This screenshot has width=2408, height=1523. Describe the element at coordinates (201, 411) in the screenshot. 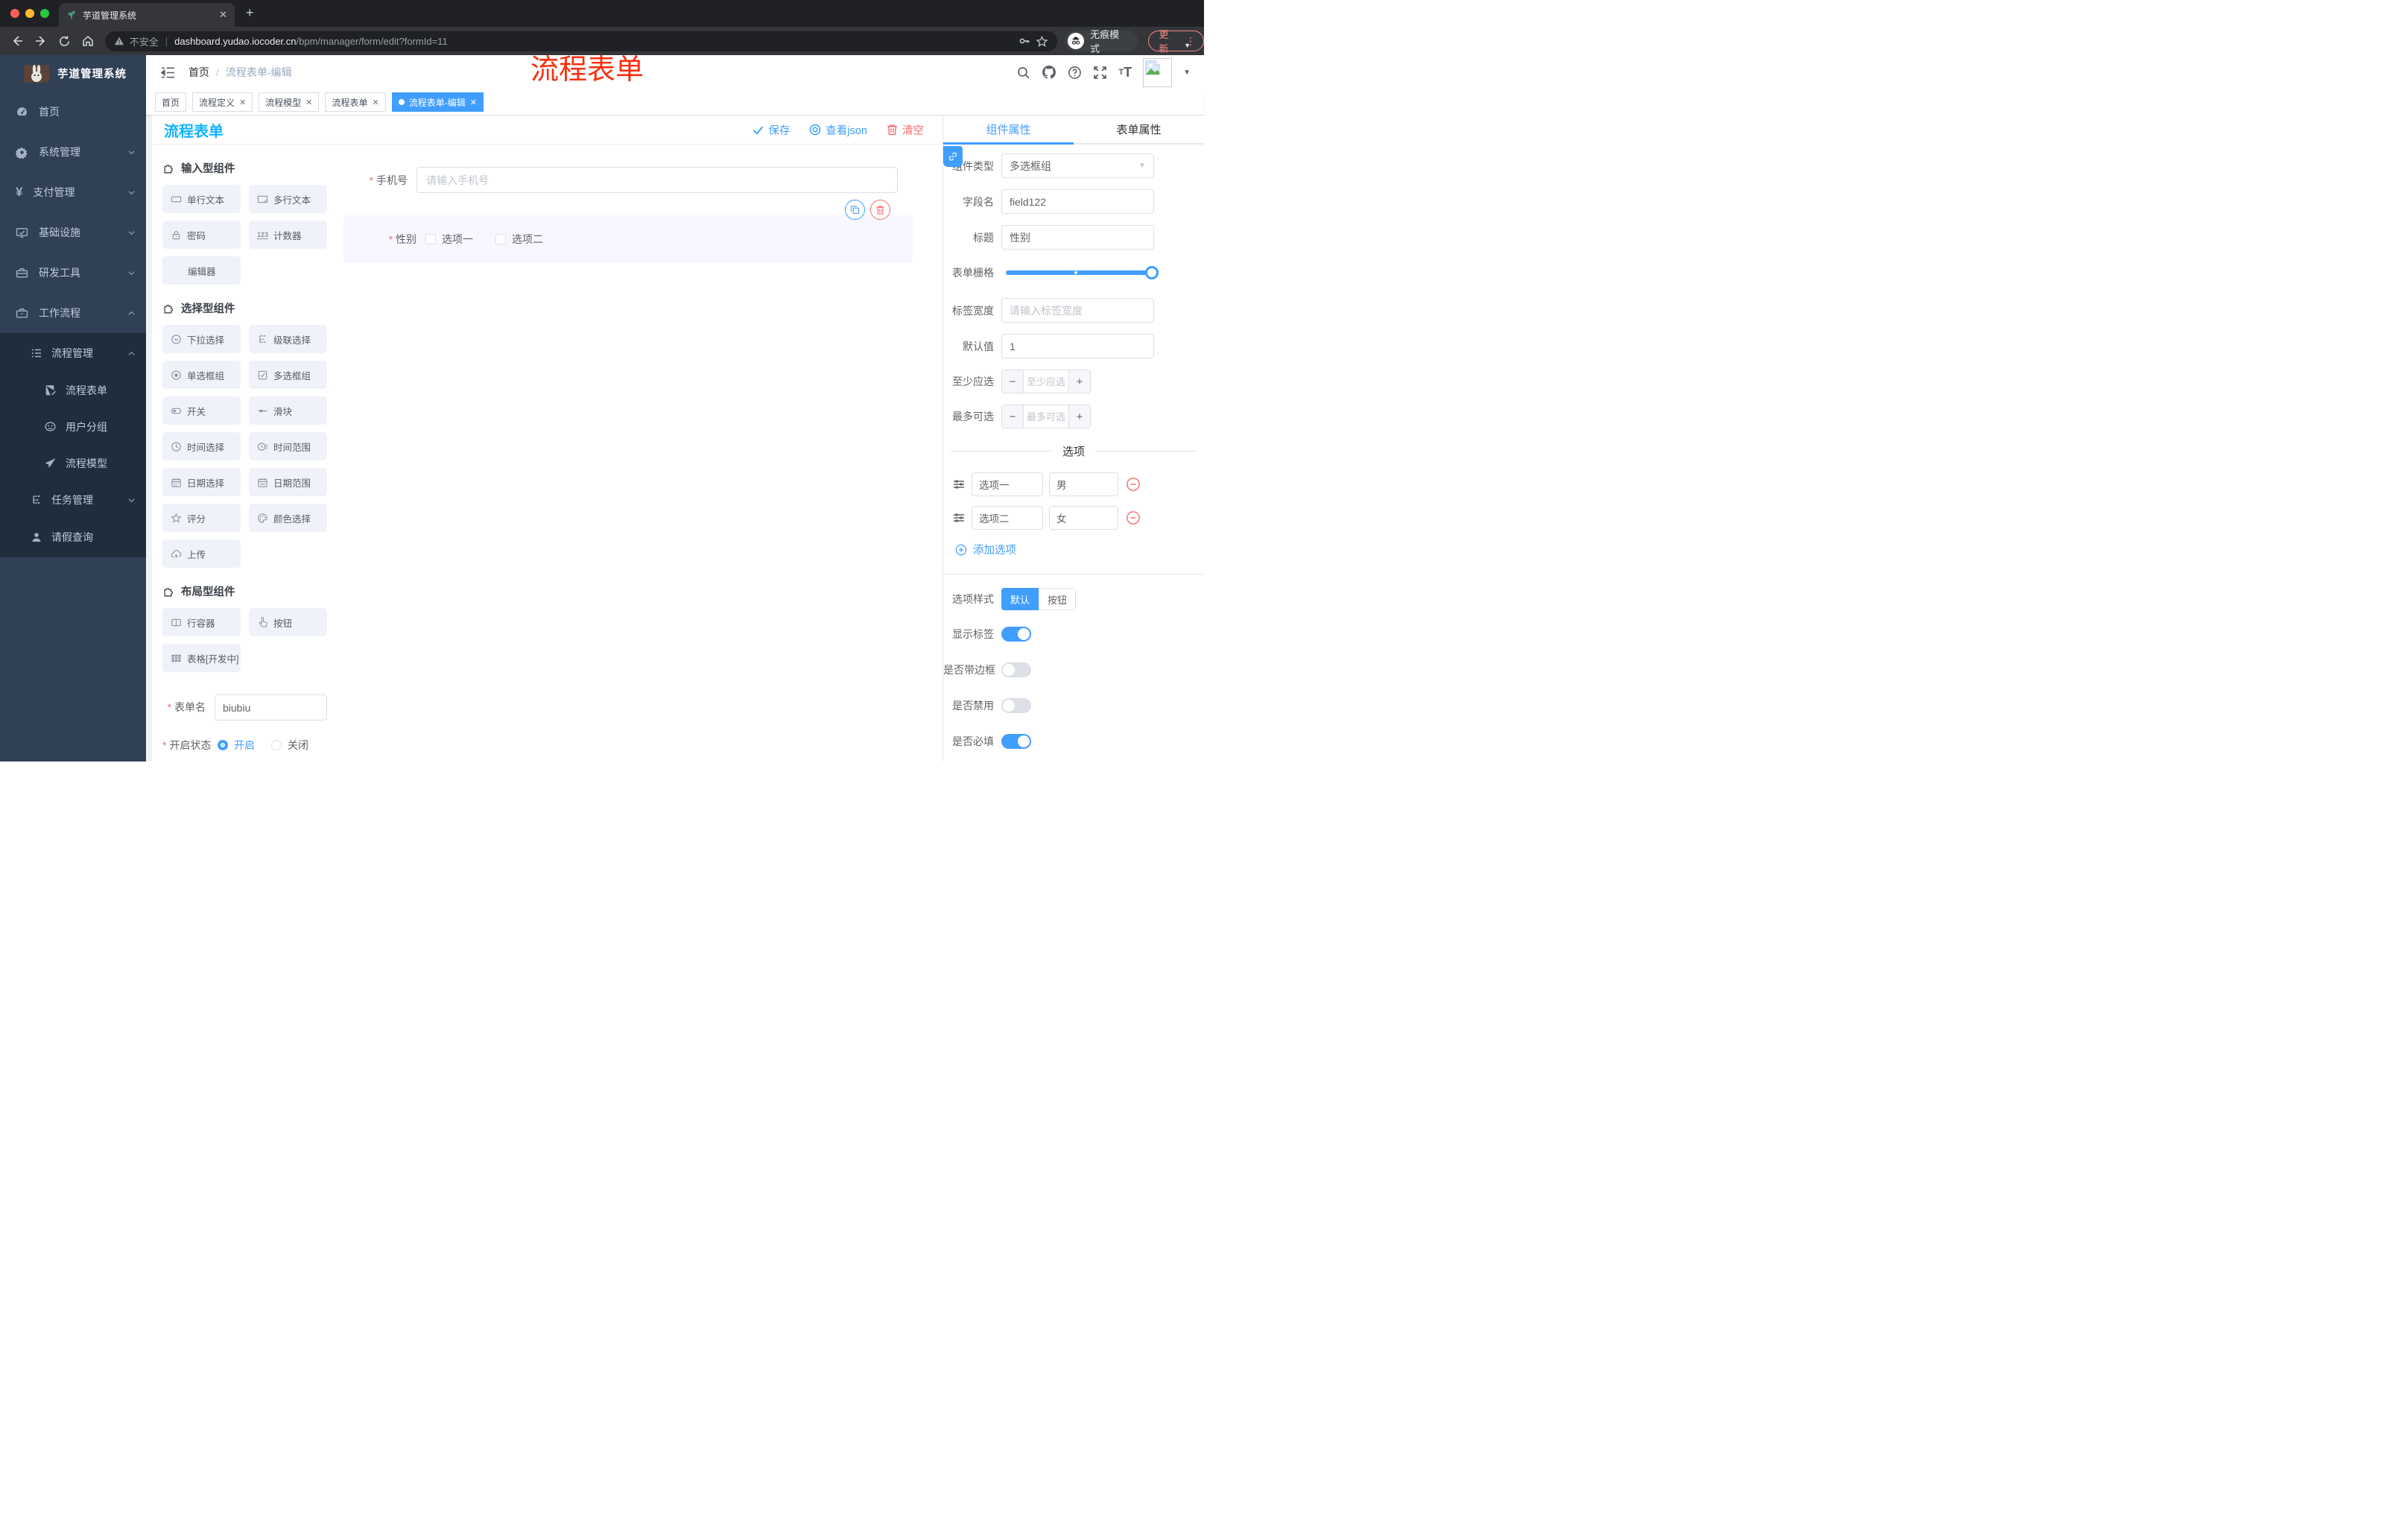

I see `palette-item-switch: 开关` at that location.